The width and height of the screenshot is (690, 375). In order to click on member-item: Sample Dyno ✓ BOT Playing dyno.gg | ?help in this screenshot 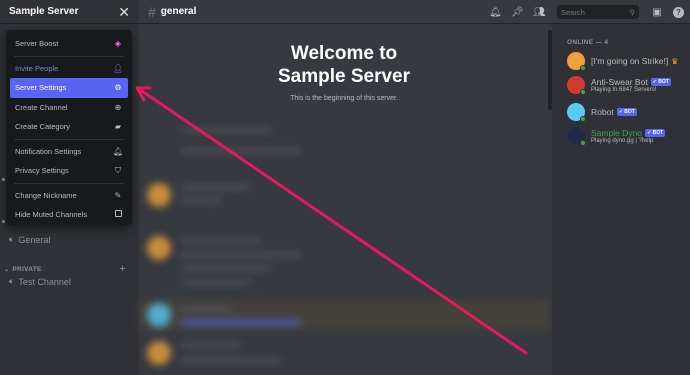, I will do `click(616, 136)`.